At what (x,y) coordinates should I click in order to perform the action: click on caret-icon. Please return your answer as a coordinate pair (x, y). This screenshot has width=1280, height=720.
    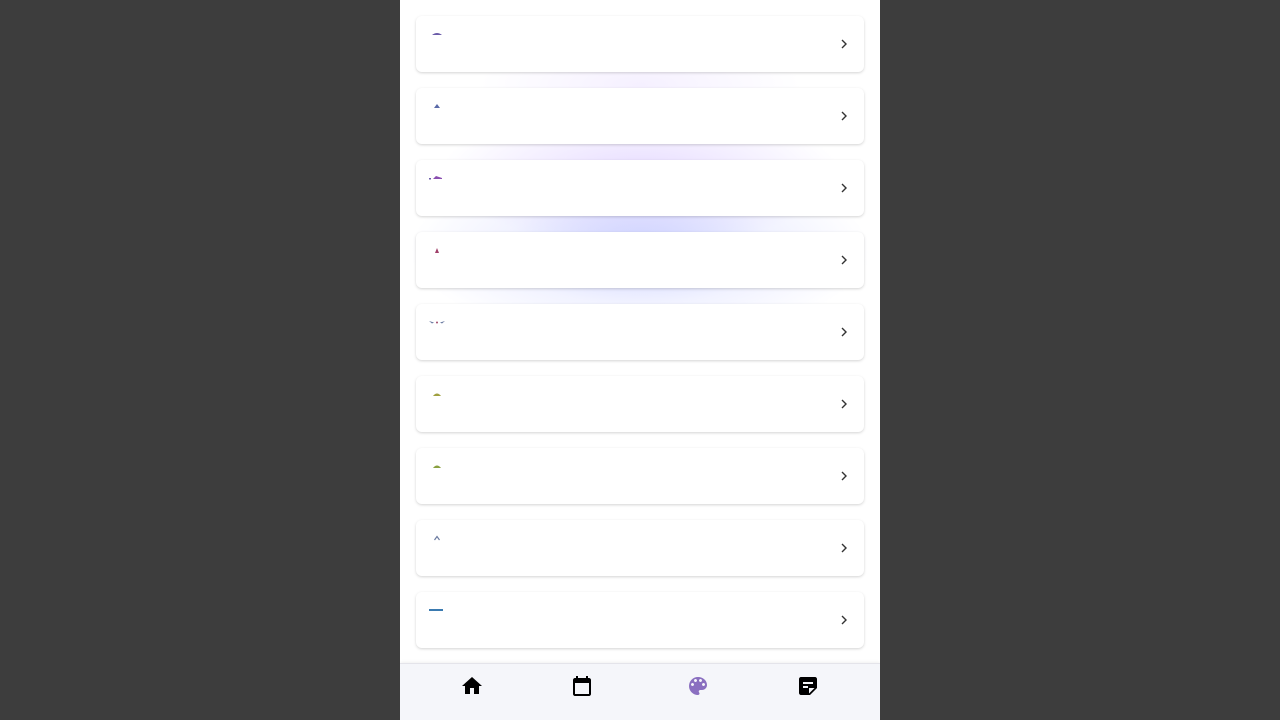
    Looking at the image, I should click on (437, 538).